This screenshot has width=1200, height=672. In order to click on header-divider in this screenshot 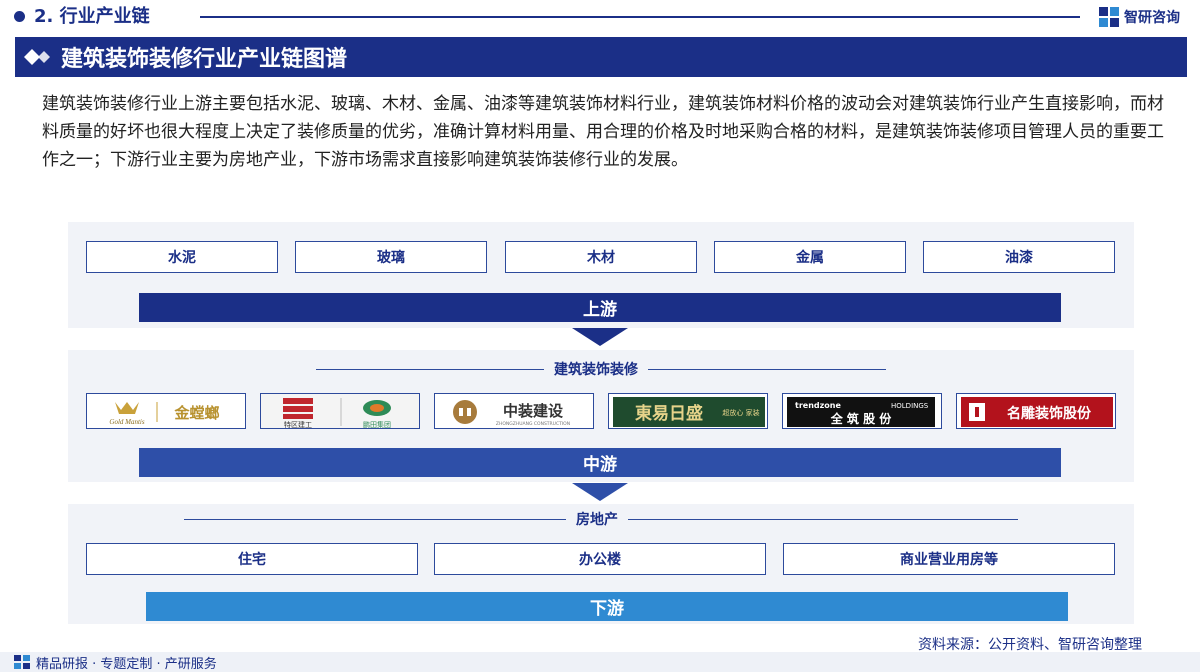, I will do `click(640, 17)`.